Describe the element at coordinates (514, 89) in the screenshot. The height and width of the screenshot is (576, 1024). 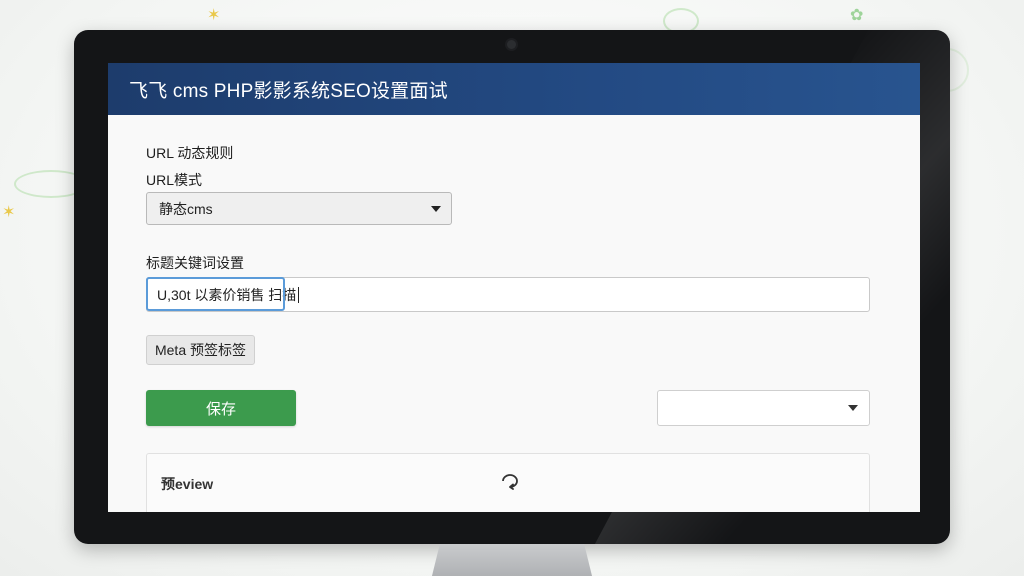
I see `app-header: 飞飞 cms PHP影影系统SEO设置面试` at that location.